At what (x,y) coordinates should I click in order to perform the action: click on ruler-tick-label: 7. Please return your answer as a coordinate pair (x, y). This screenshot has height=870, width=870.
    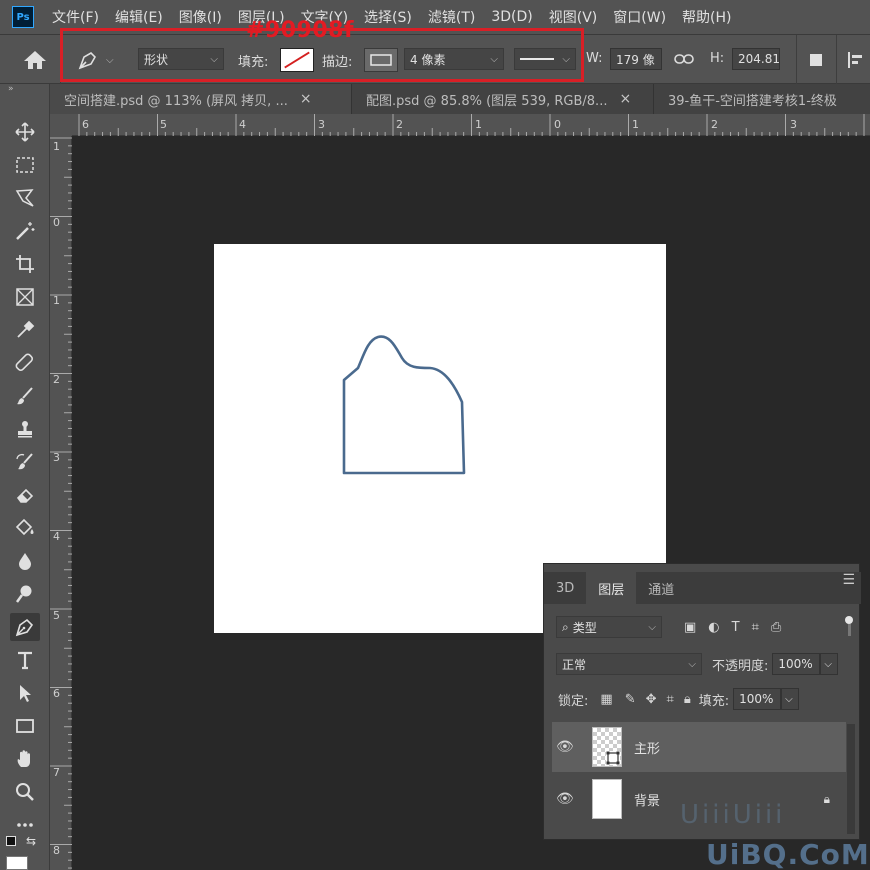
    Looking at the image, I should click on (56, 772).